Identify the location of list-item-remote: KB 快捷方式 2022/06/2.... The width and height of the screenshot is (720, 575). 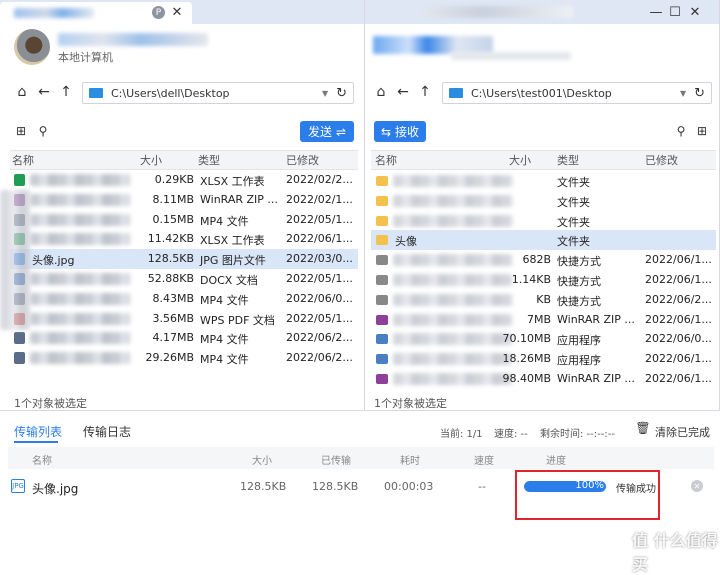
(543, 300).